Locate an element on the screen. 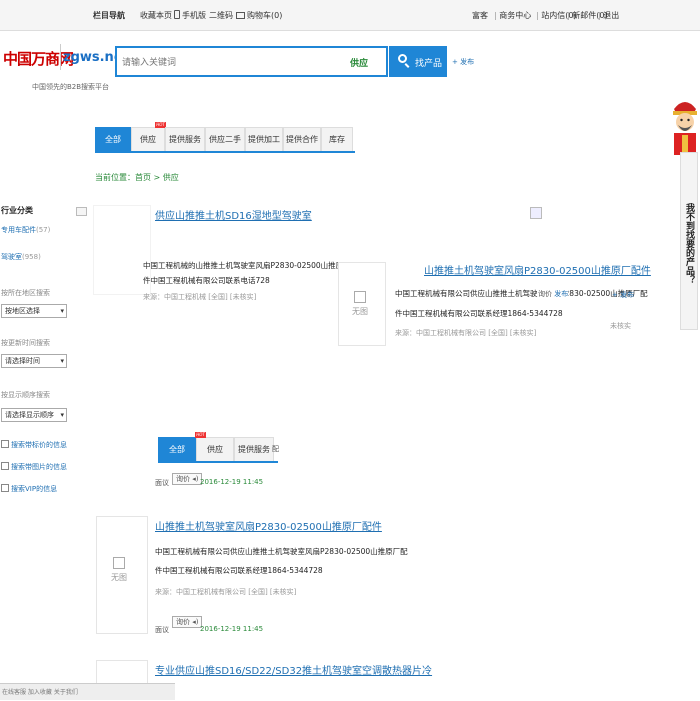 Image resolution: width=700 pixels, height=701 pixels. search-box: 供应 is located at coordinates (251, 61).